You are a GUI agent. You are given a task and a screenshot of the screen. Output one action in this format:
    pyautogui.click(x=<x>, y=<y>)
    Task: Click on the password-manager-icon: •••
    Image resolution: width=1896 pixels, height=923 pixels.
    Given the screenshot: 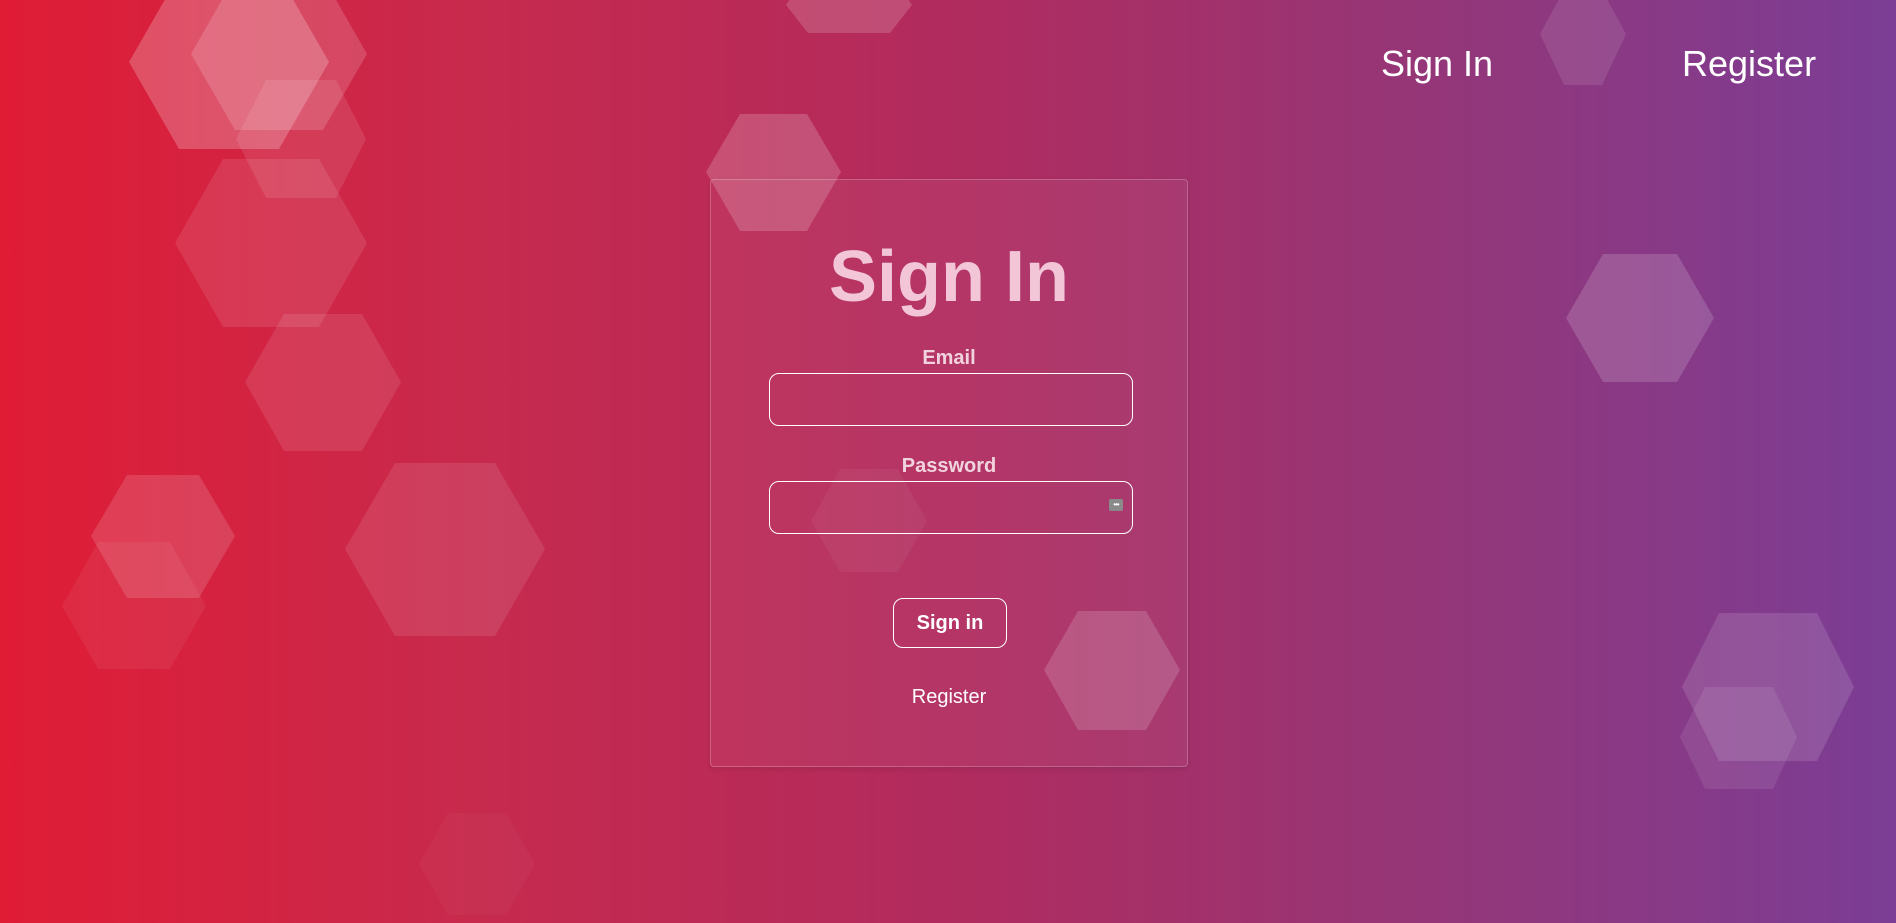 What is the action you would take?
    pyautogui.click(x=1116, y=505)
    